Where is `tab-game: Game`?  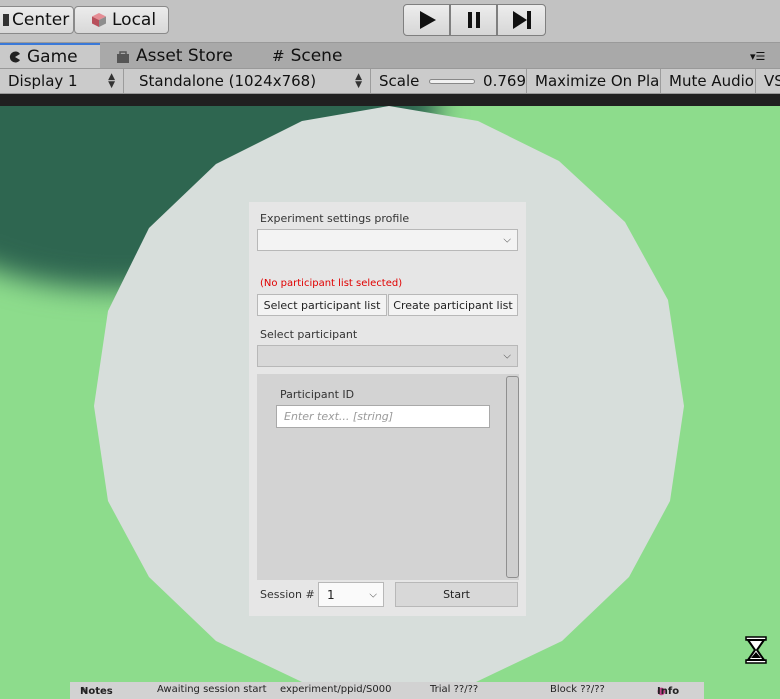
tab-game: Game is located at coordinates (50, 56).